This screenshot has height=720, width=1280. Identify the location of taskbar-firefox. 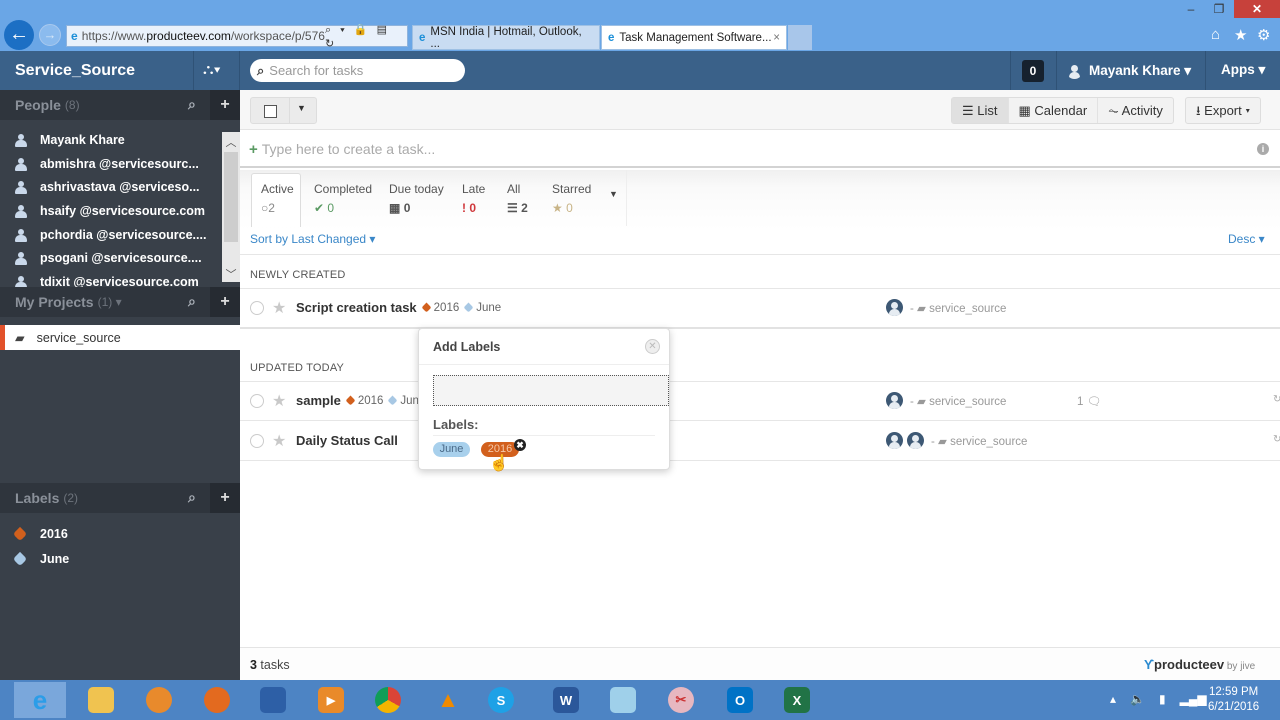
(217, 700).